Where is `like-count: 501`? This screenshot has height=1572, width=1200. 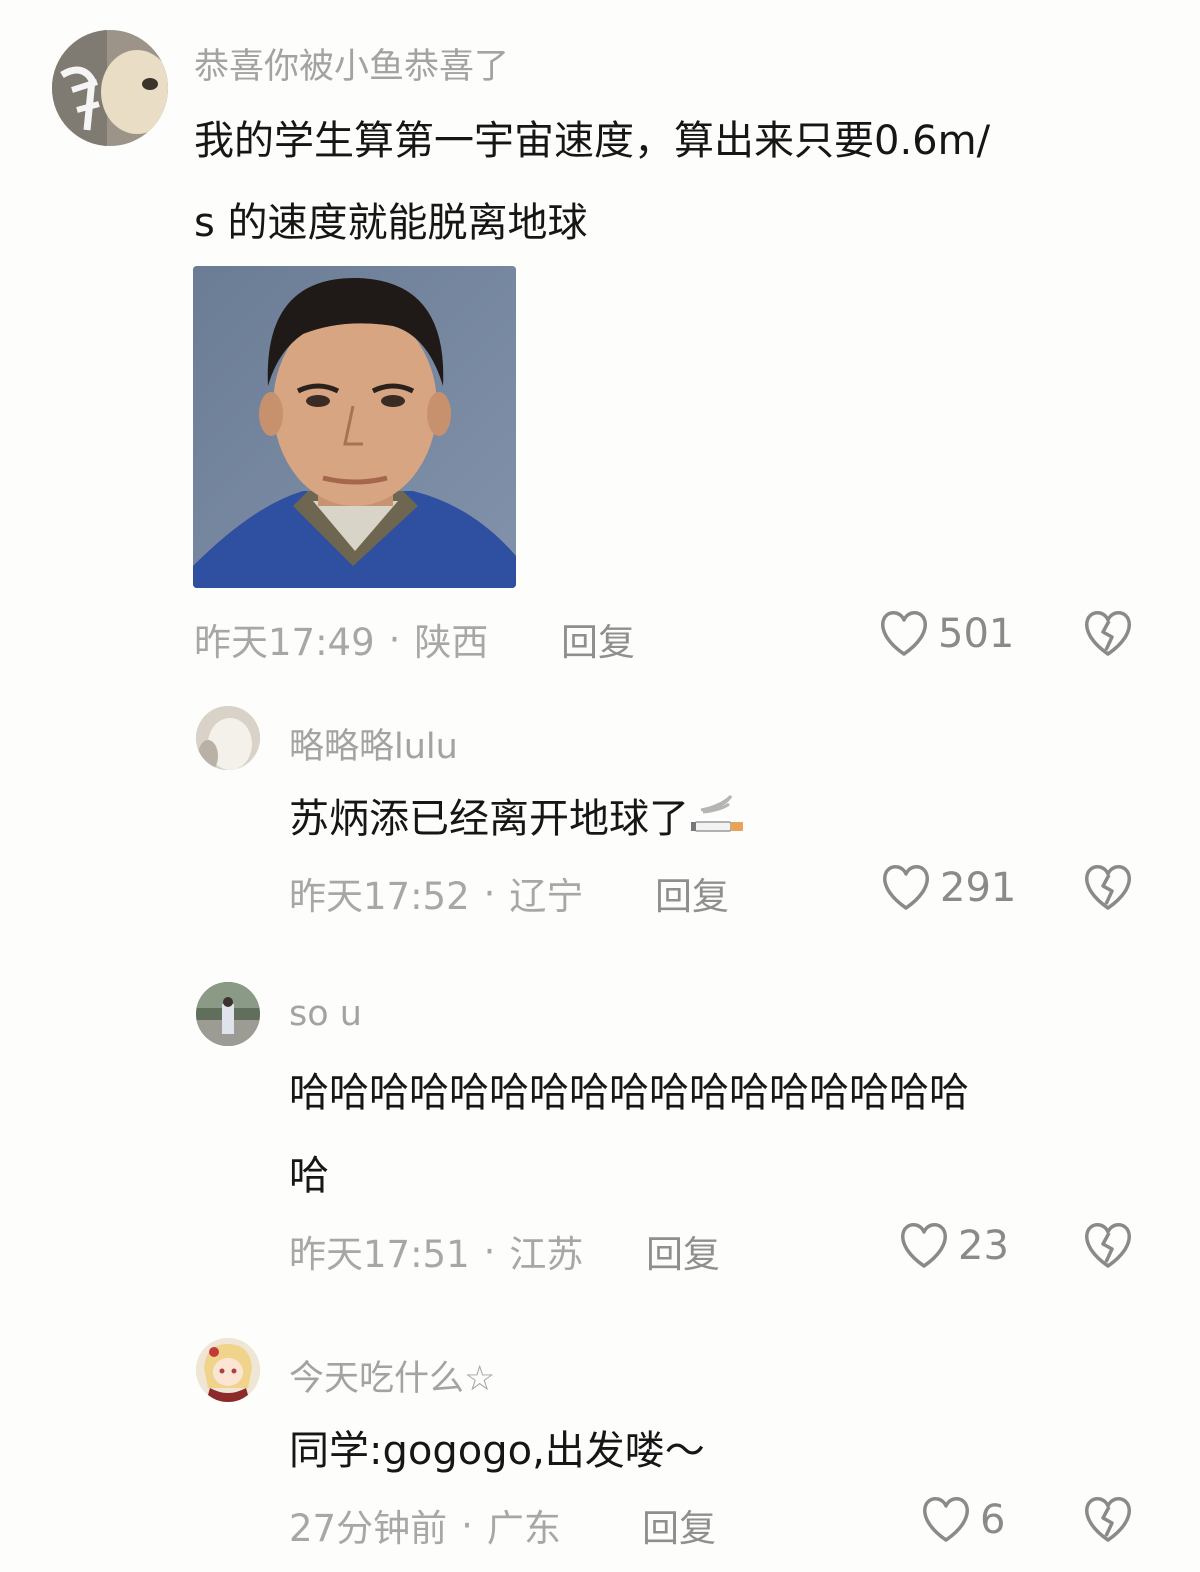 like-count: 501 is located at coordinates (976, 634).